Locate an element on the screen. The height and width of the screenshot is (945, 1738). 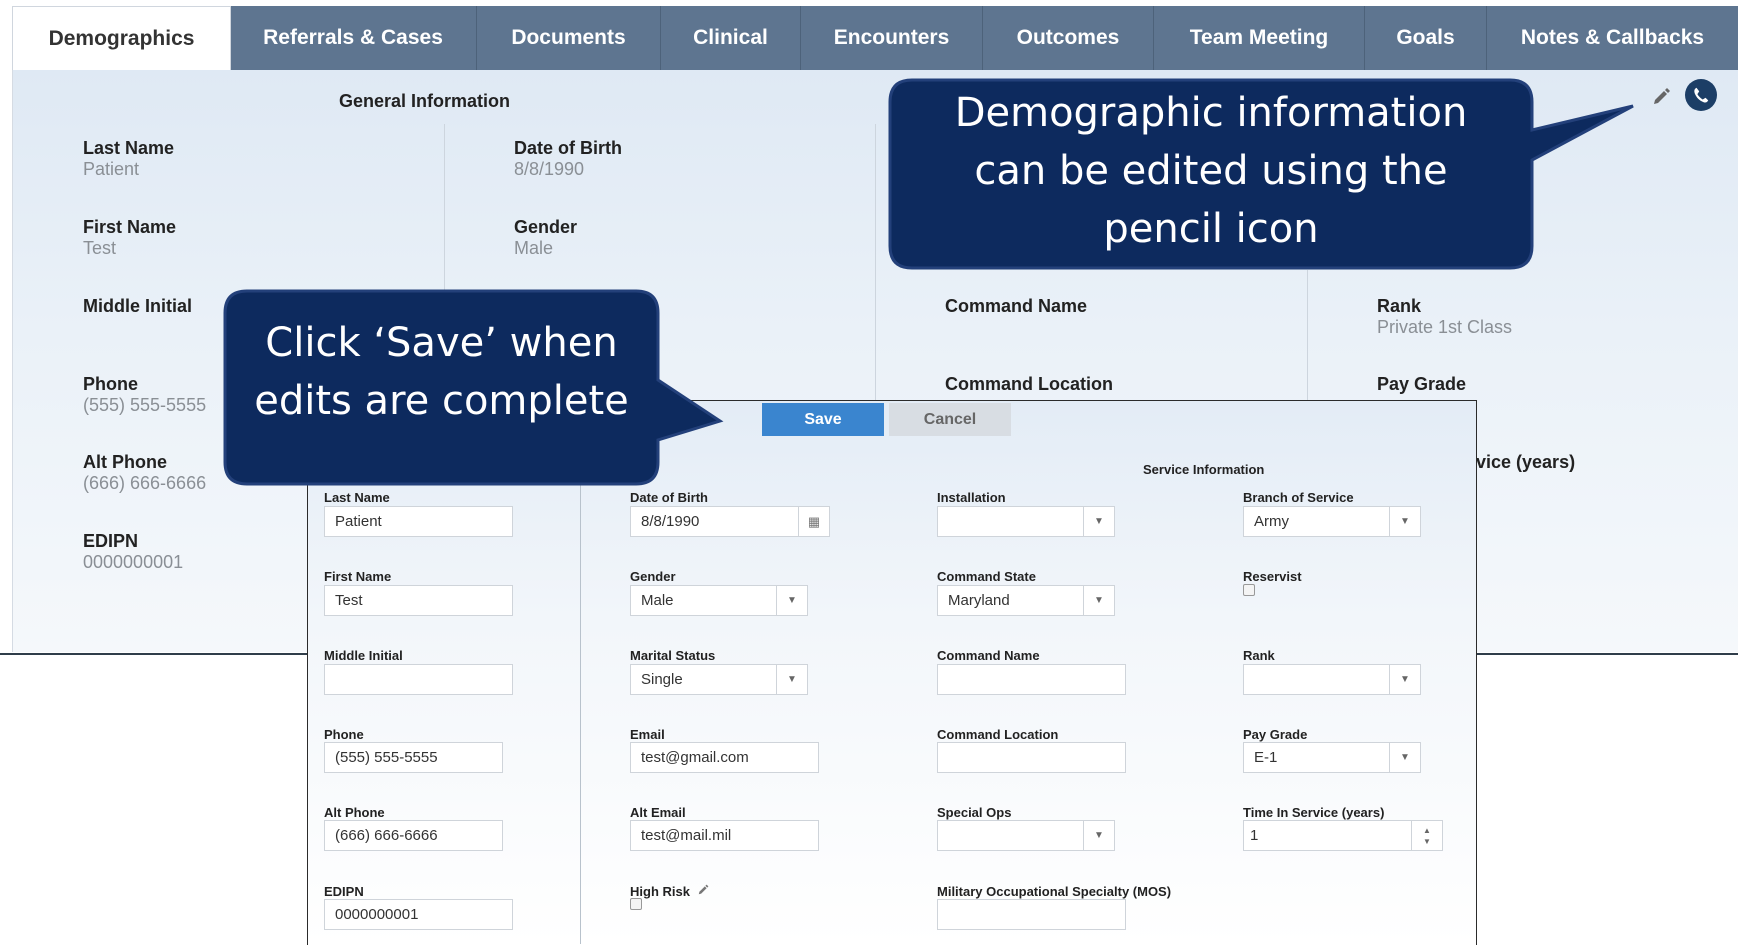
callout-top-line-3: pencil icon is located at coordinates (1211, 229).